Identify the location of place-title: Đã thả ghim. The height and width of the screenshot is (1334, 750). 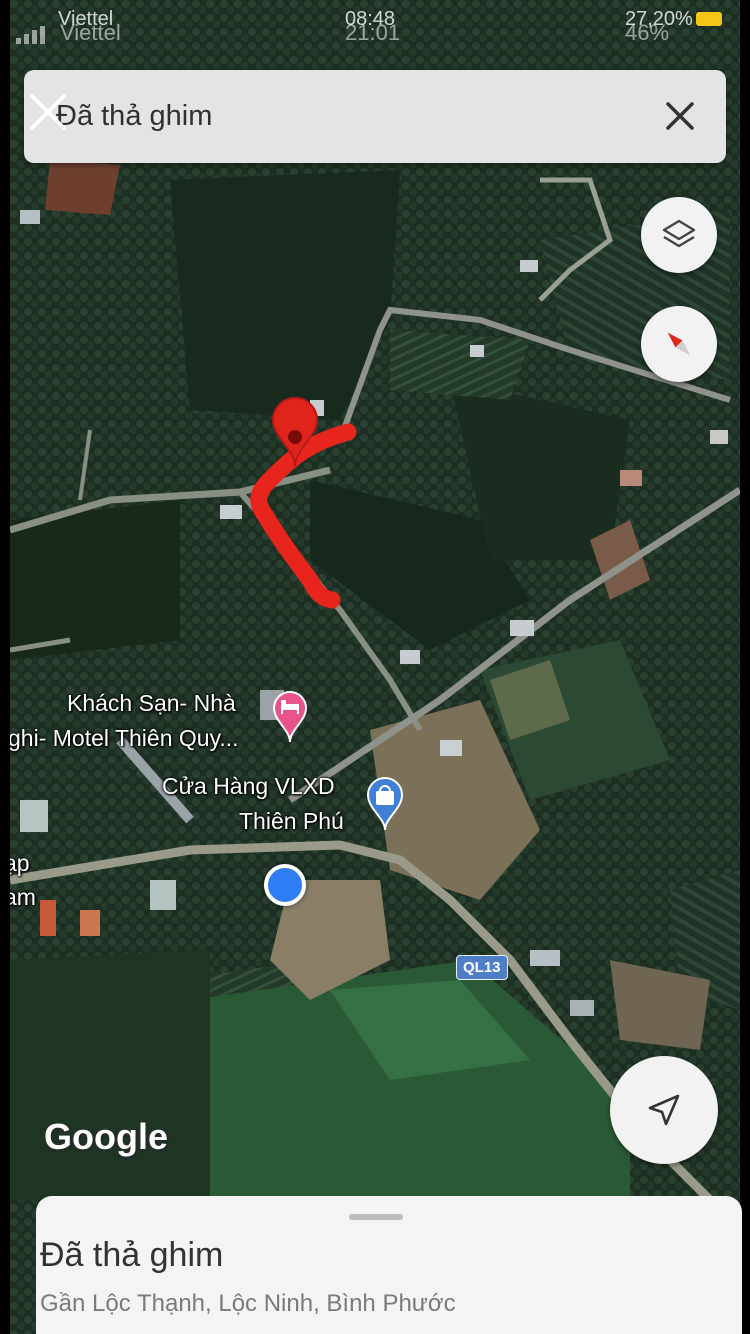
(132, 1255).